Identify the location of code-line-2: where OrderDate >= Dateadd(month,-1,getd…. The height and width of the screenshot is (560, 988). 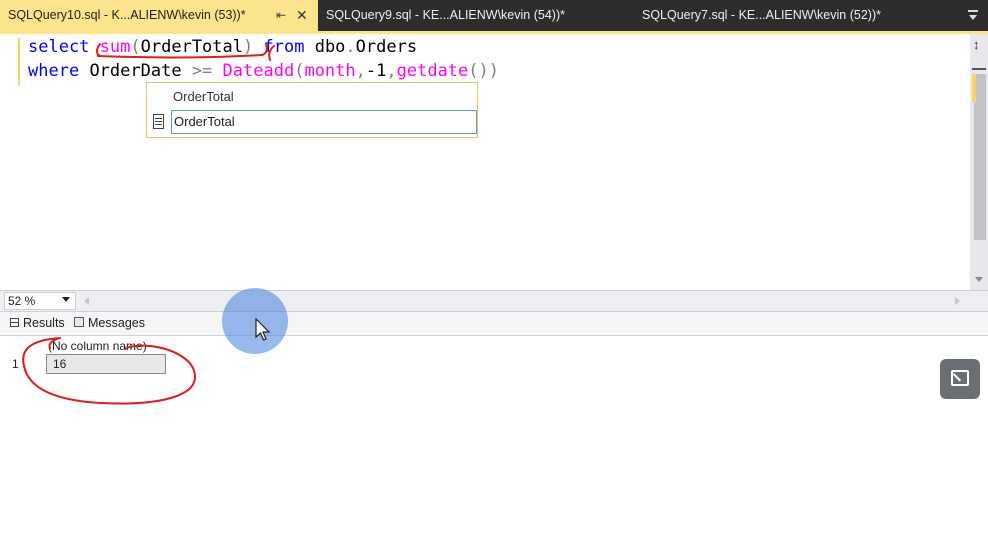
(263, 71).